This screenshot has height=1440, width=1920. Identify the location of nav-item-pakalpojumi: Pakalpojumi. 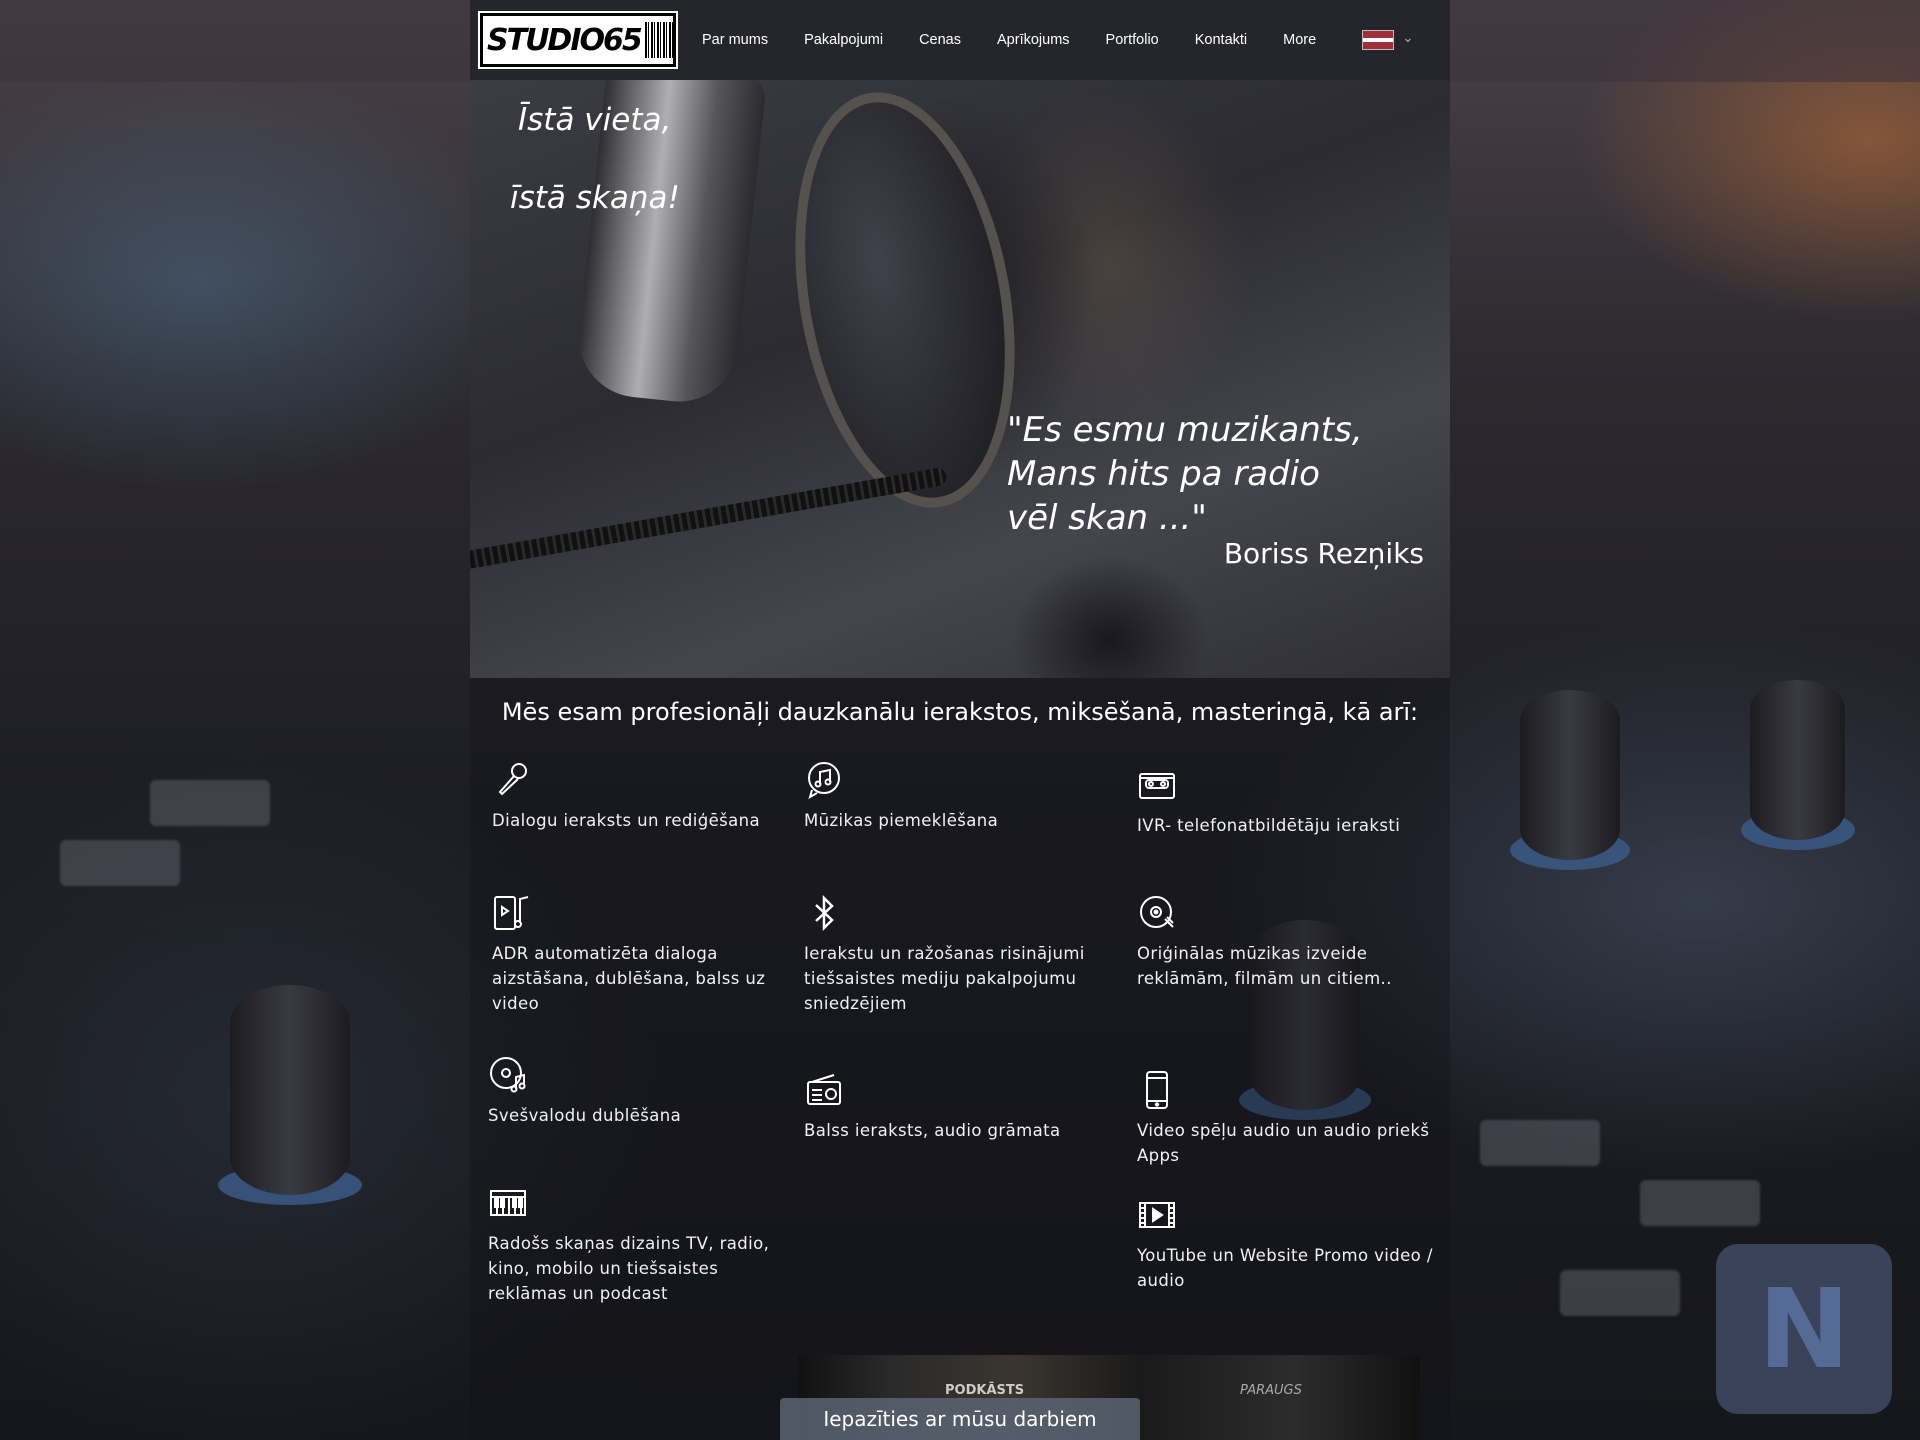
(843, 40).